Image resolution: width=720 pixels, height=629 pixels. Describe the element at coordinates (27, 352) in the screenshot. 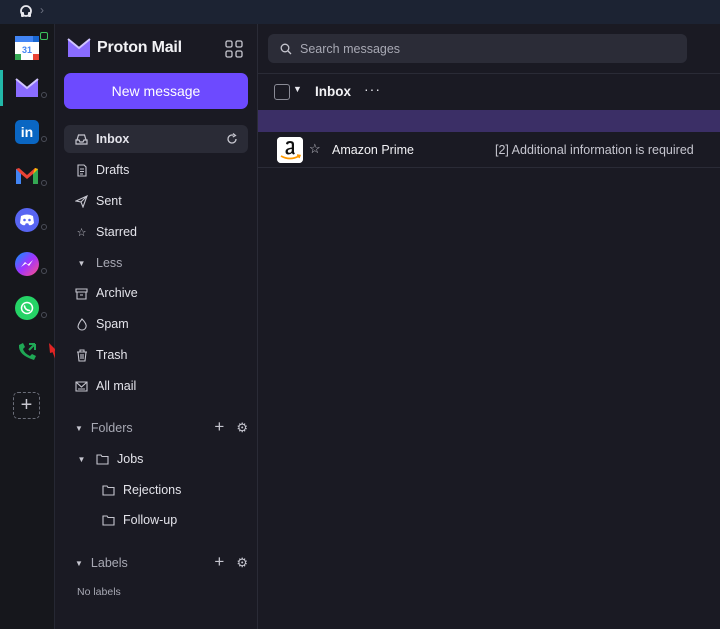

I see `phone-icon` at that location.